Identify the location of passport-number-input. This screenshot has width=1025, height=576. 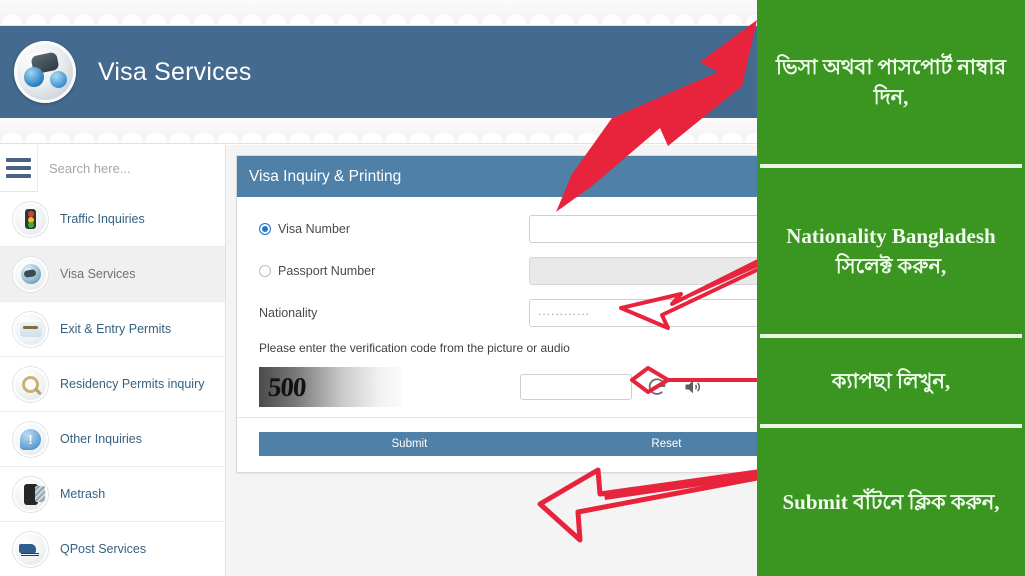
(643, 271).